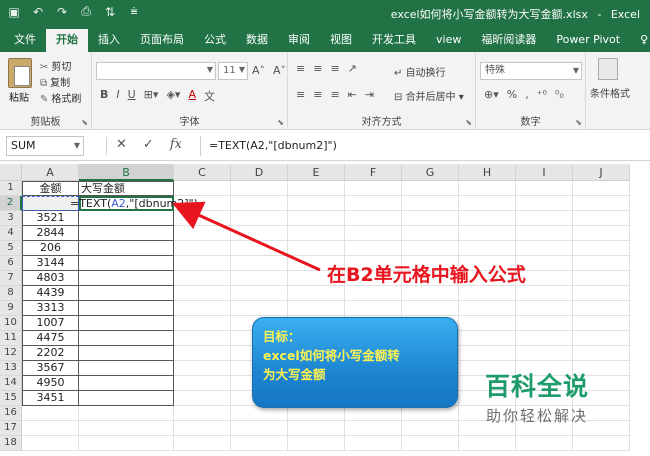  What do you see at coordinates (126, 353) in the screenshot?
I see `cell-b12` at bounding box center [126, 353].